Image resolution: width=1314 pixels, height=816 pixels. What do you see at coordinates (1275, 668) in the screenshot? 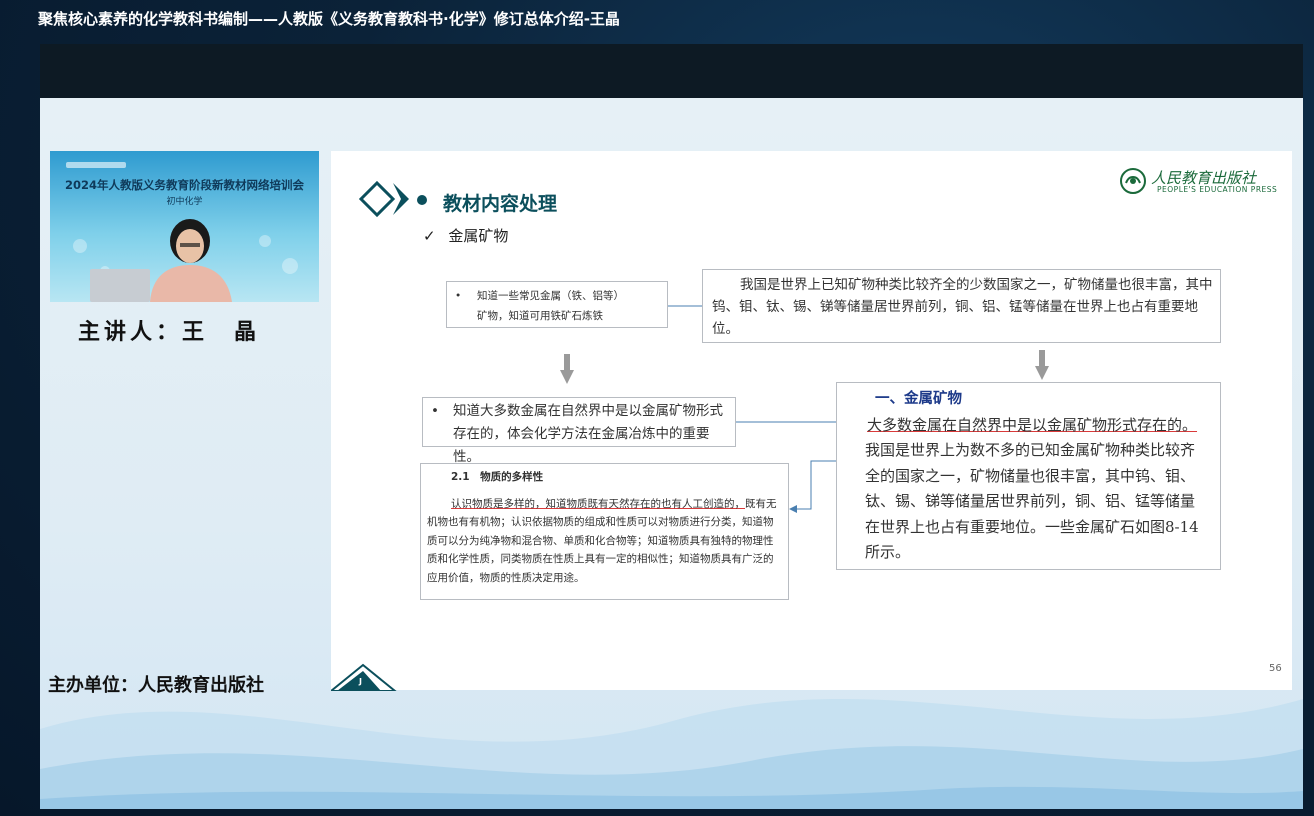
I see `page-number: 56` at bounding box center [1275, 668].